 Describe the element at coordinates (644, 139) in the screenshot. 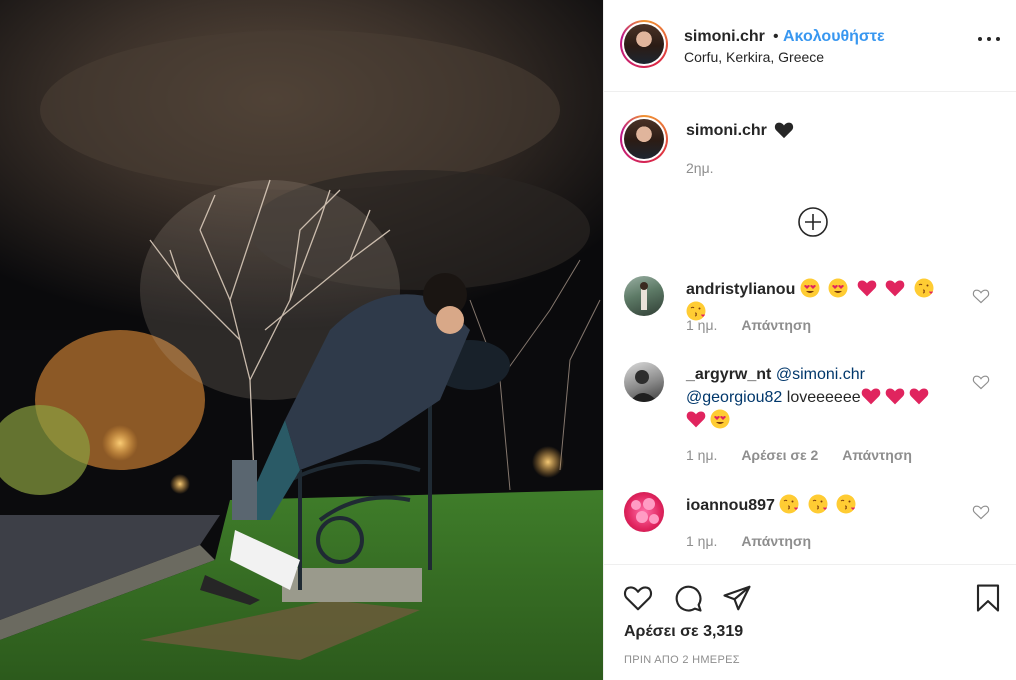

I see `caption-avatar` at that location.